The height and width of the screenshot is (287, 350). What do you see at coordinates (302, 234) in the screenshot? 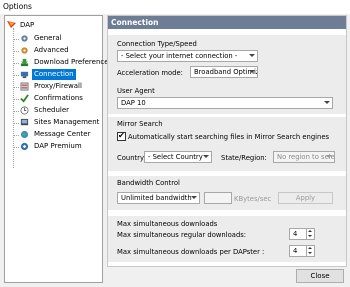
I see `regular-downloads-spinner: 4` at bounding box center [302, 234].